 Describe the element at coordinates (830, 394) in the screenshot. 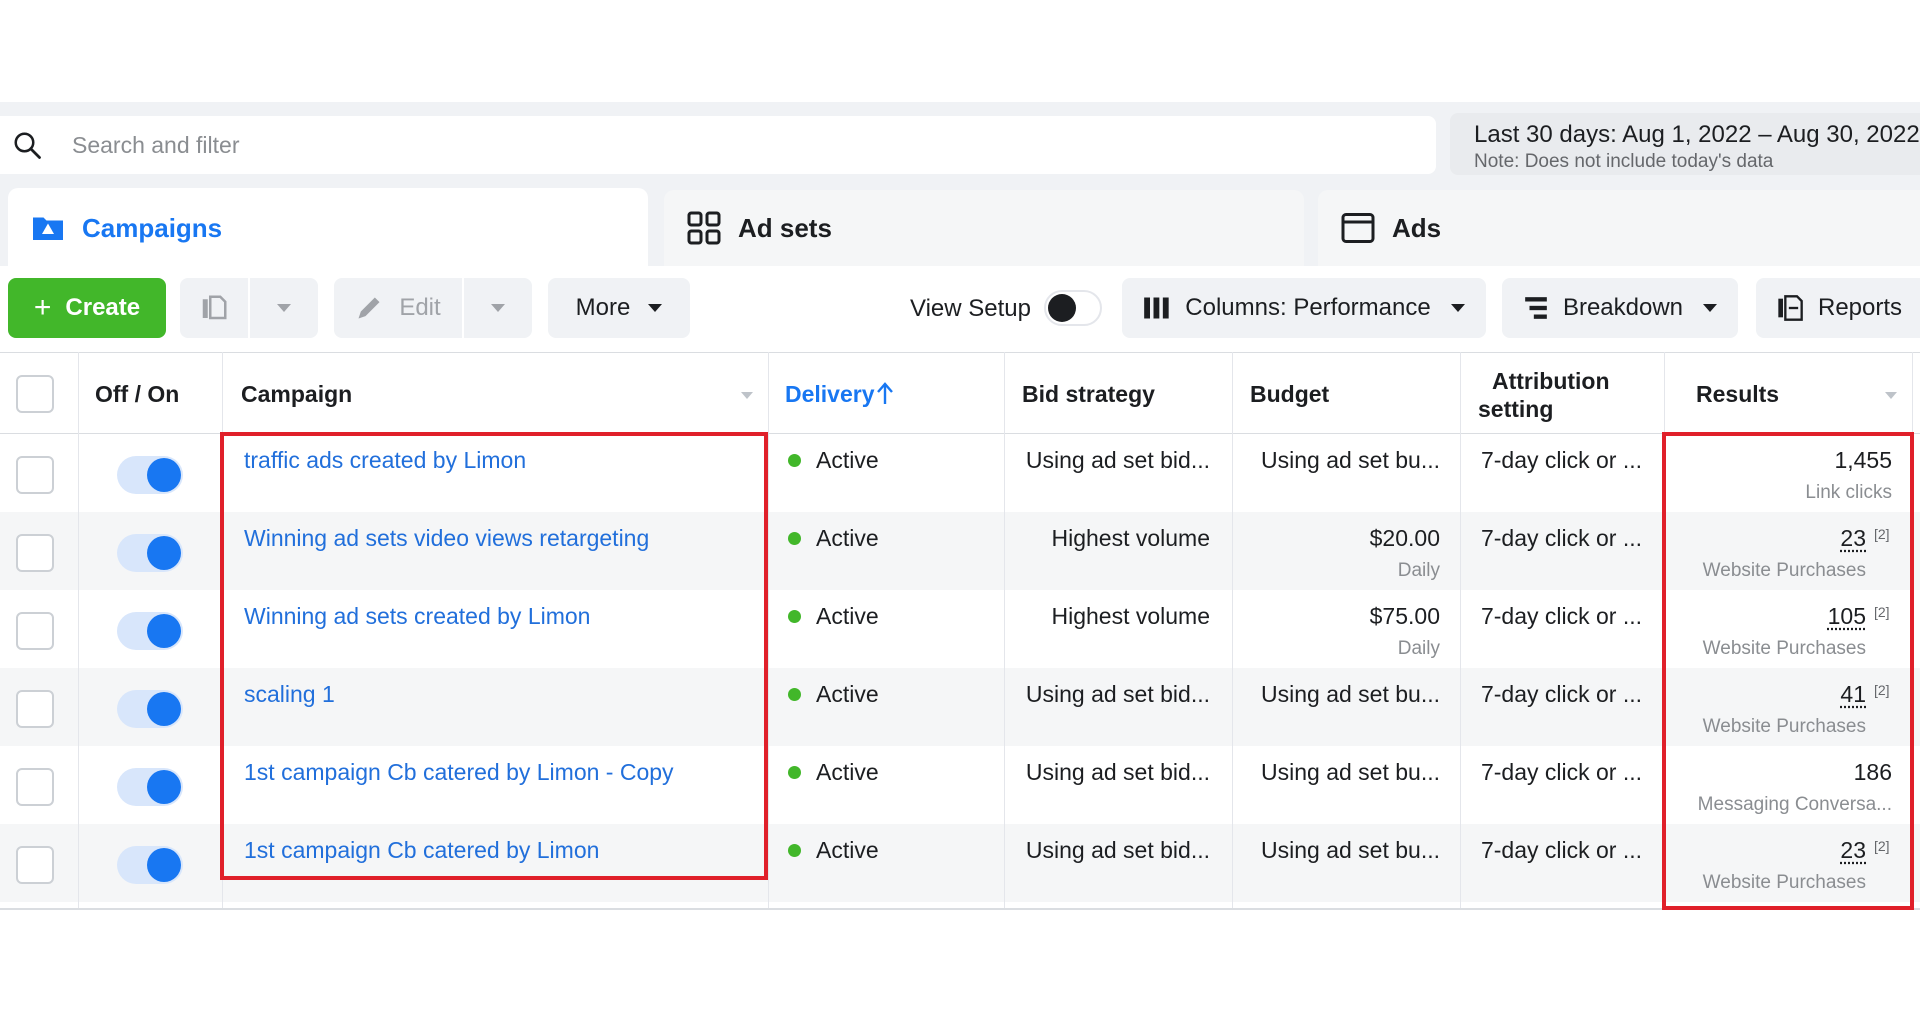

I see `header-delivery: Delivery` at that location.